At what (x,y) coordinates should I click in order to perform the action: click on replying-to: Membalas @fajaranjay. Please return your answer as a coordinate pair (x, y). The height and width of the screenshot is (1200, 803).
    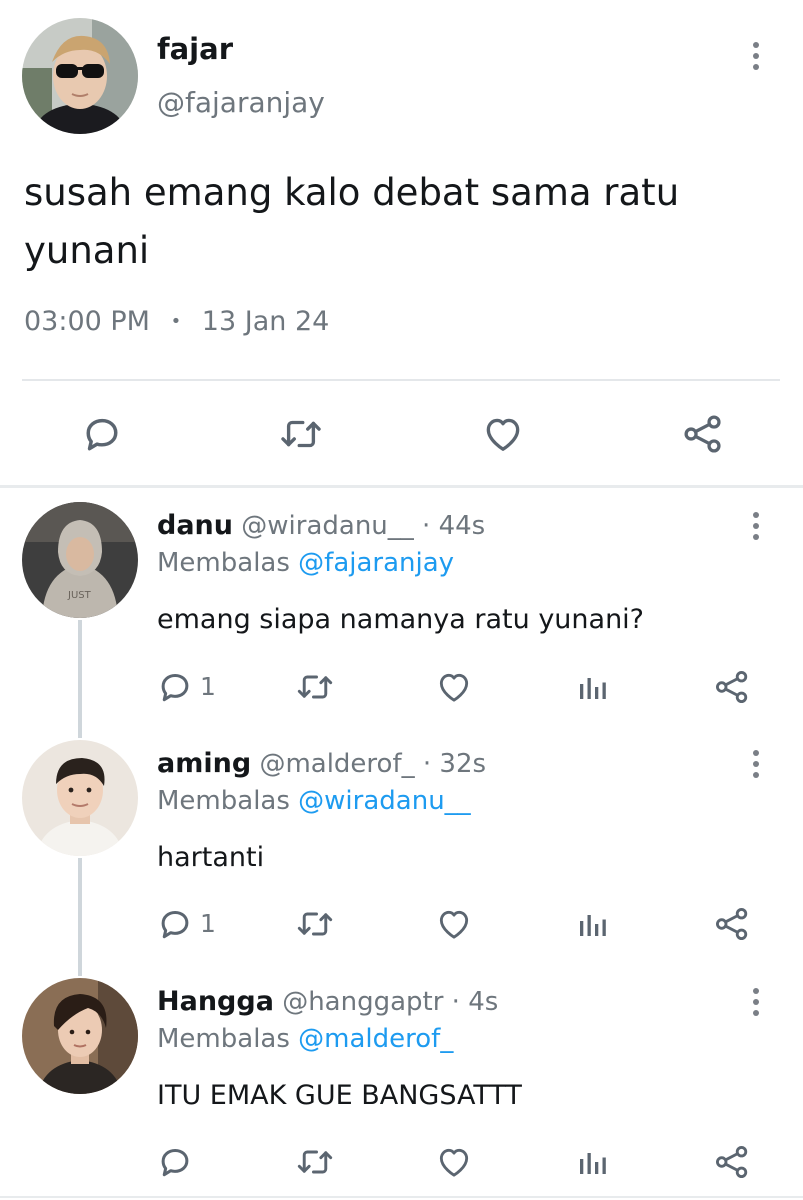
    Looking at the image, I should click on (305, 563).